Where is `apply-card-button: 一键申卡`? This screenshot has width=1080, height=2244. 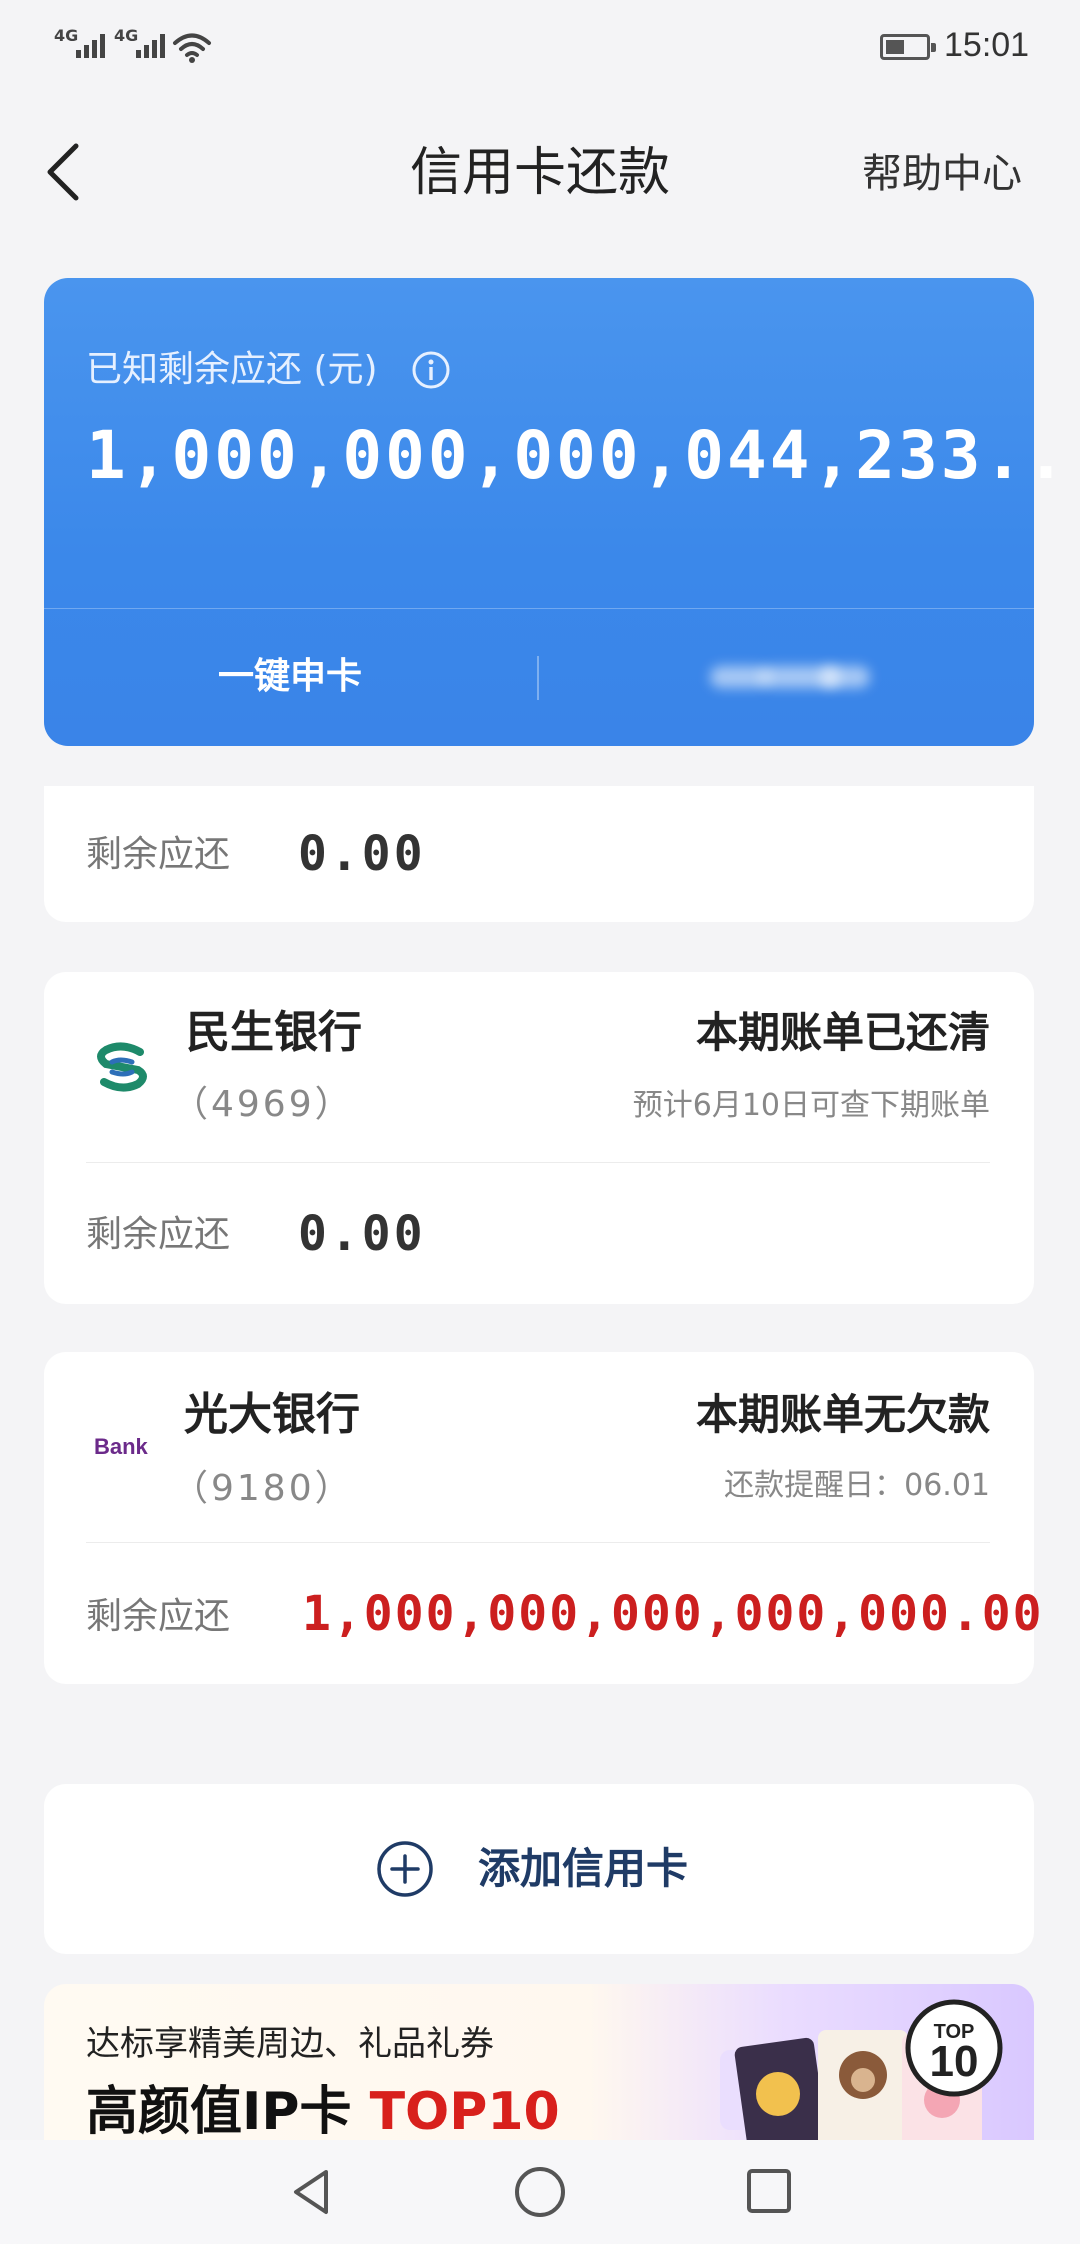 apply-card-button: 一键申卡 is located at coordinates (290, 677).